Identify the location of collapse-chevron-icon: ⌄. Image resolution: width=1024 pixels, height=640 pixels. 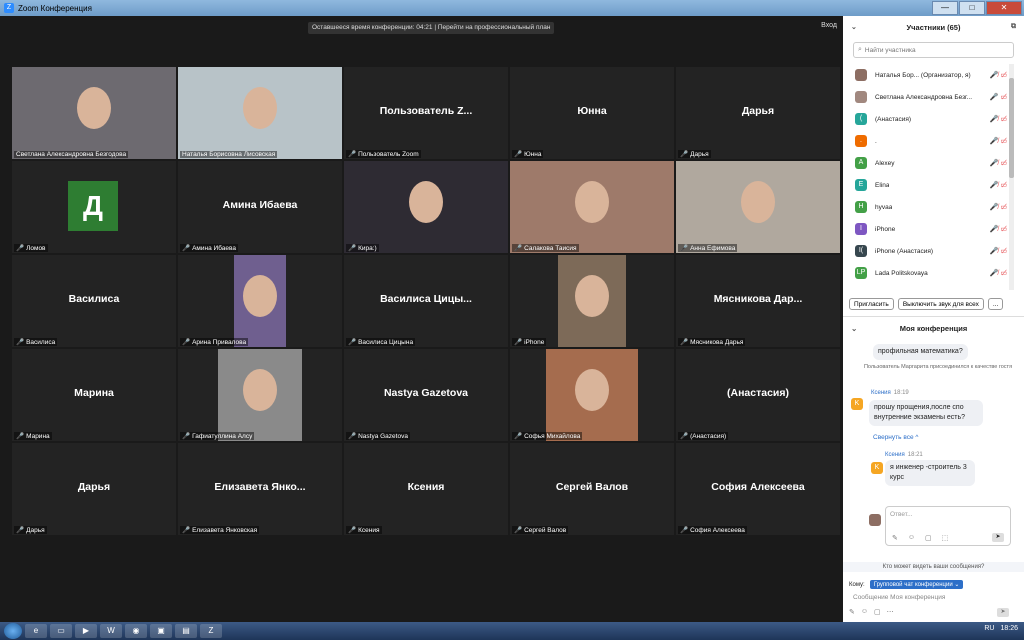
(854, 27).